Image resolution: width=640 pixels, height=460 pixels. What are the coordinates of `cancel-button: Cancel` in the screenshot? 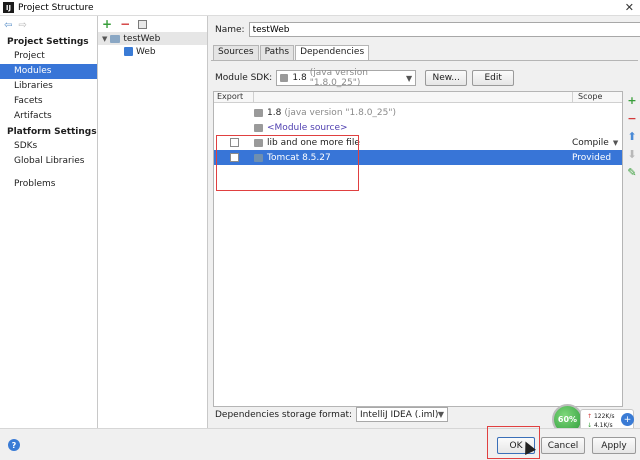 It's located at (563, 445).